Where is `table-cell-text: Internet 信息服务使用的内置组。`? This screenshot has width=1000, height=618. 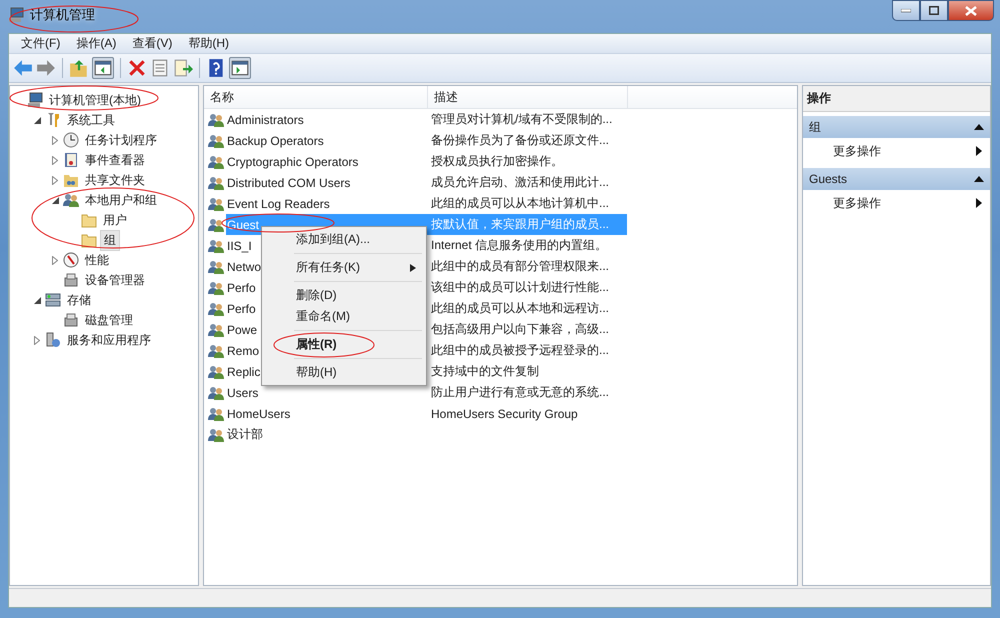 table-cell-text: Internet 信息服务使用的内置组。 is located at coordinates (519, 245).